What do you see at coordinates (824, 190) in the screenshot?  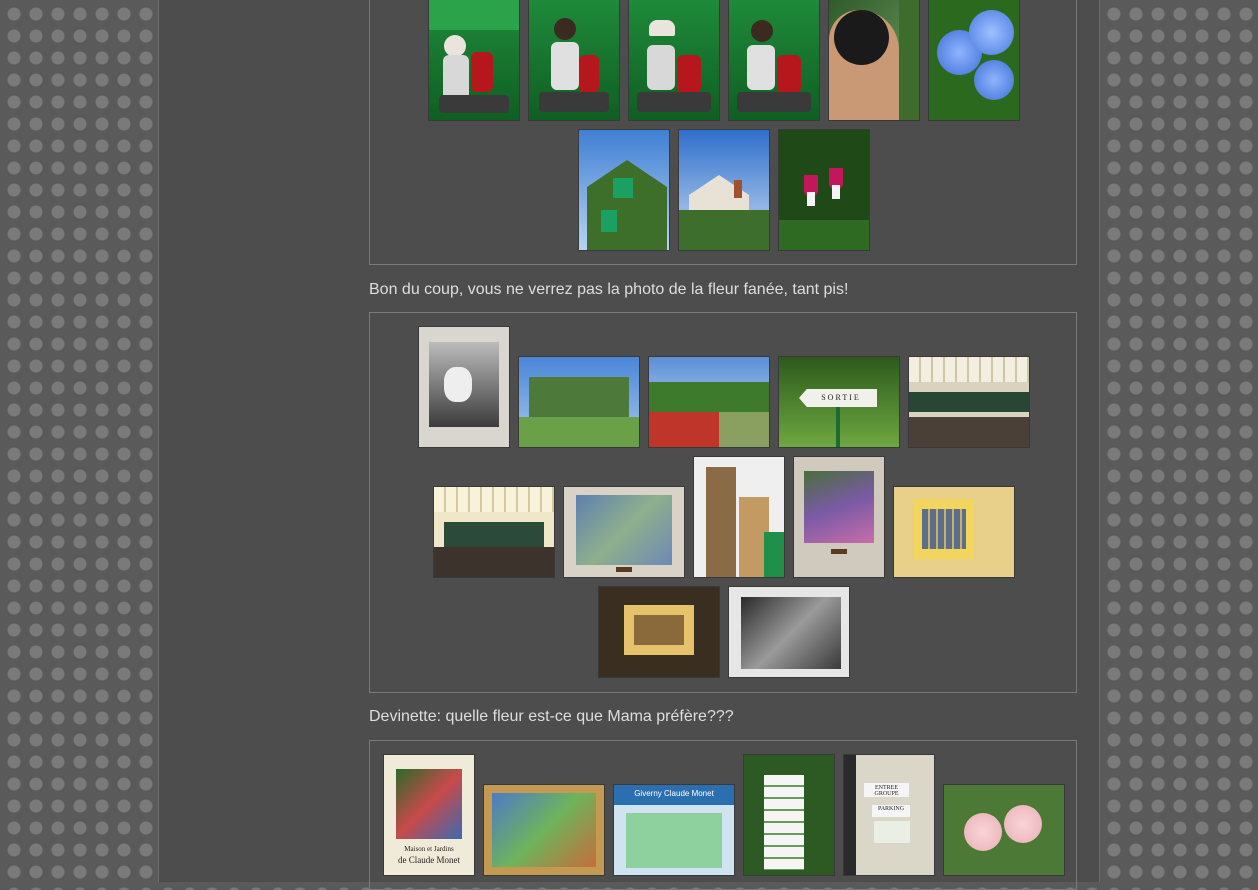 I see `photo-thumb-fuchsia` at bounding box center [824, 190].